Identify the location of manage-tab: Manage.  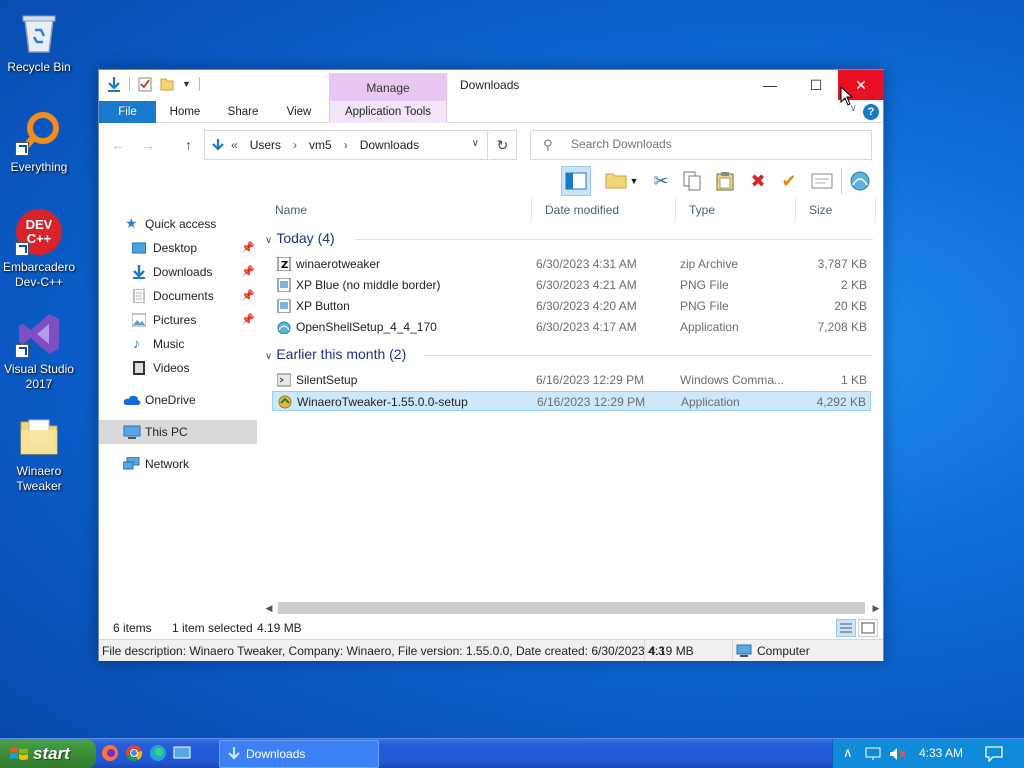
(388, 87).